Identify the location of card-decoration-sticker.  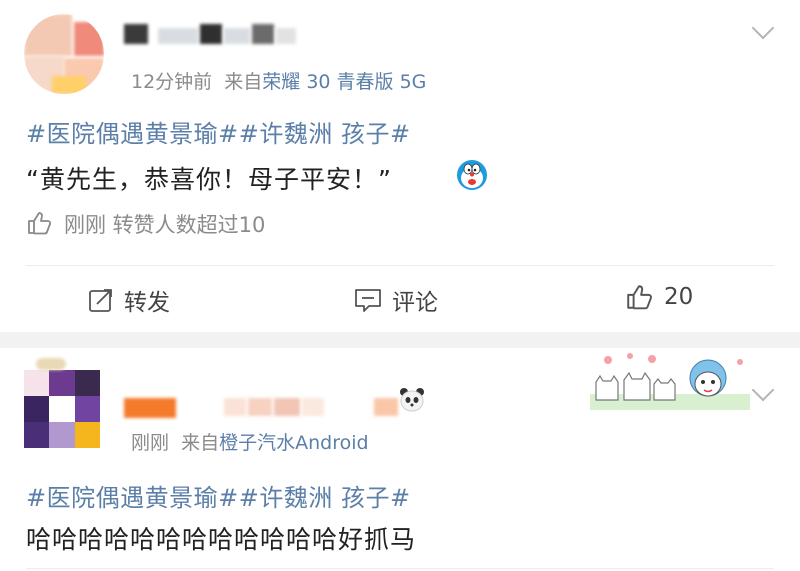
(670, 381).